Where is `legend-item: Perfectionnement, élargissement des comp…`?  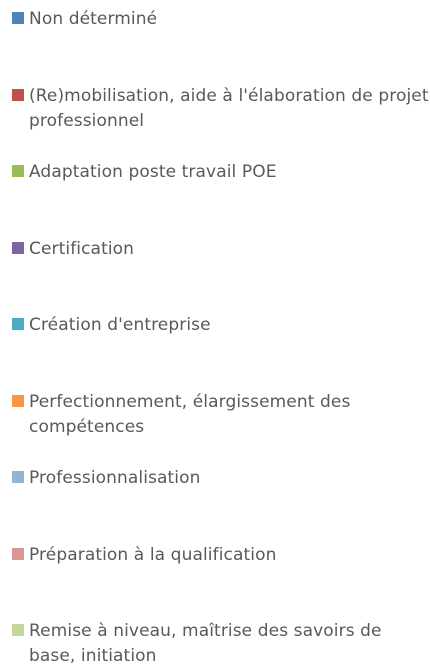
legend-item: Perfectionnement, élargissement des comp… is located at coordinates (221, 415).